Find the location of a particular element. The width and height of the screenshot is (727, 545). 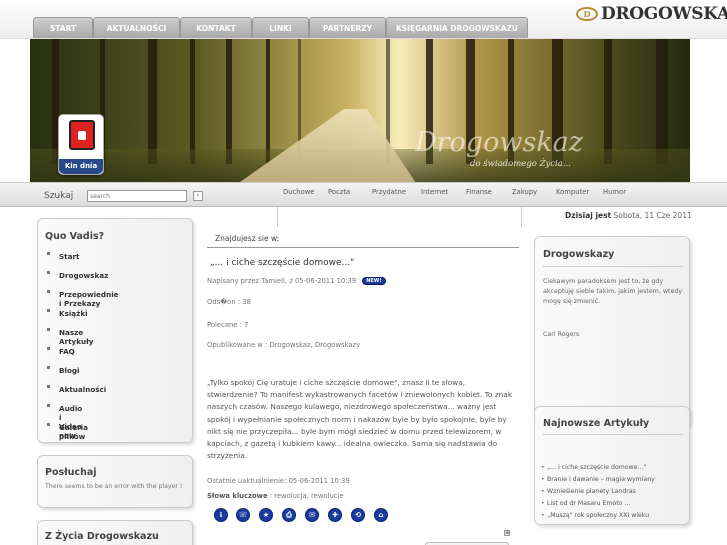

life-box: Z Życia Drogowskazu is located at coordinates (115, 532).